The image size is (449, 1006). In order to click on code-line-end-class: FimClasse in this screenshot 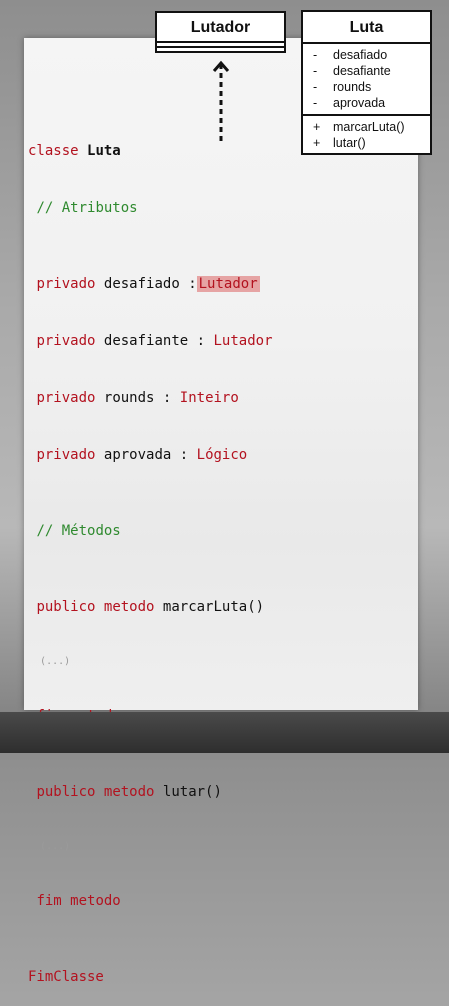, I will do `click(66, 977)`.